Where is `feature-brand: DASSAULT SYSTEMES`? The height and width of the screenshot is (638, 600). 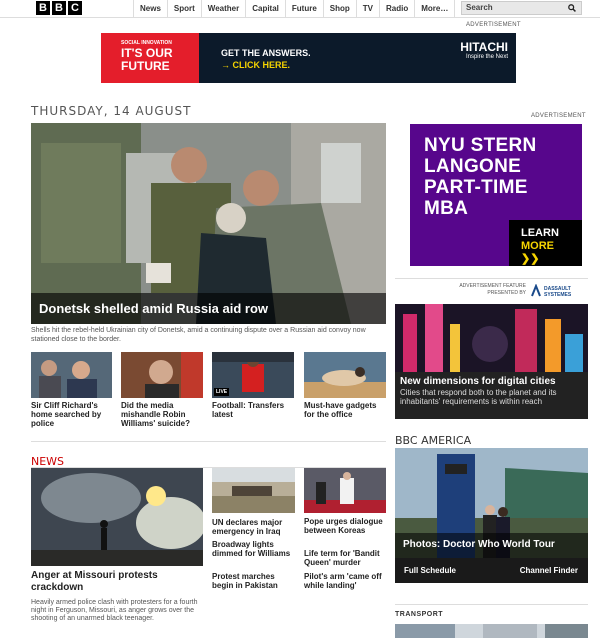
feature-brand: DASSAULT SYSTEMES is located at coordinates (557, 292).